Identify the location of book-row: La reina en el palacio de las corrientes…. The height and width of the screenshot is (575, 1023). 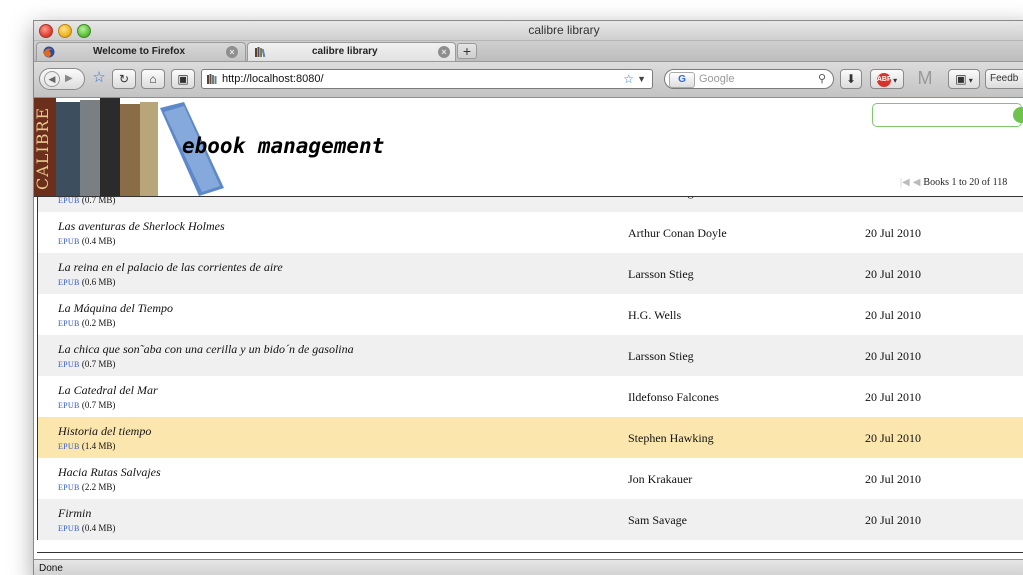
(530, 273).